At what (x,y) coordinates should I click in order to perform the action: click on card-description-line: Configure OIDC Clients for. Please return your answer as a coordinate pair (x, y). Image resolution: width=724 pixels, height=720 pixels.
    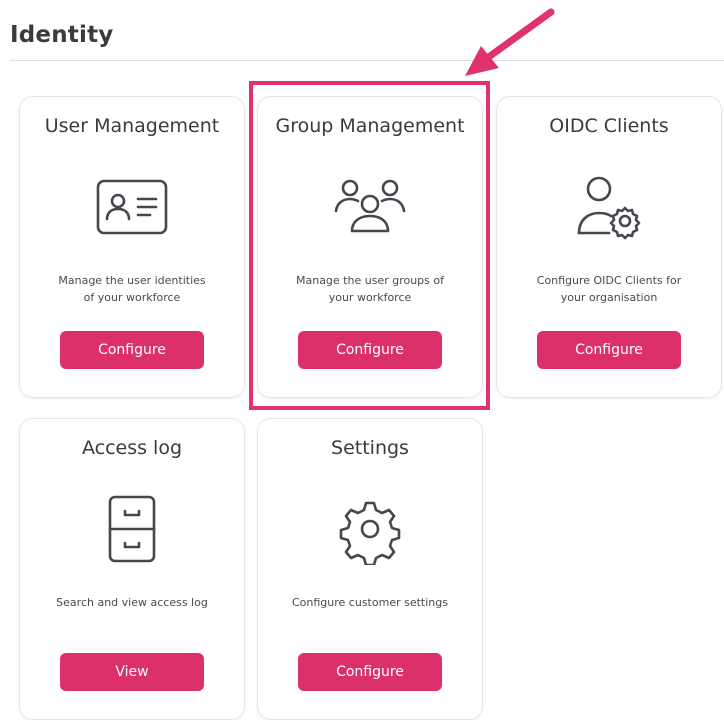
    Looking at the image, I should click on (609, 280).